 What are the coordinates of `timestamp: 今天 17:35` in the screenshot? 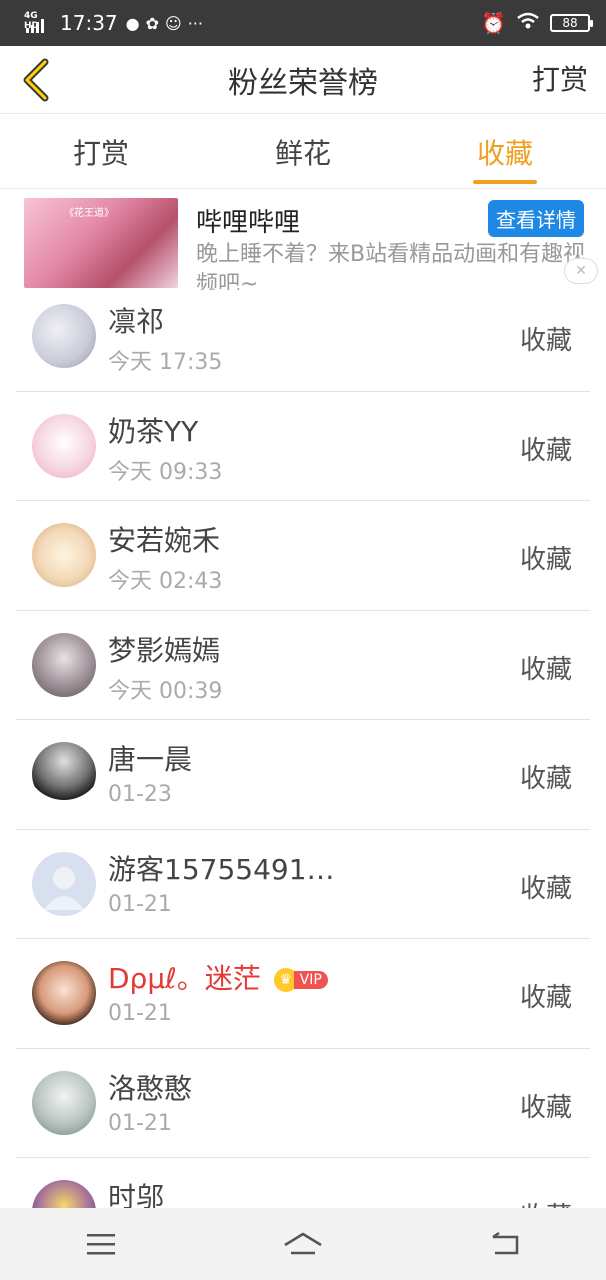 It's located at (165, 362).